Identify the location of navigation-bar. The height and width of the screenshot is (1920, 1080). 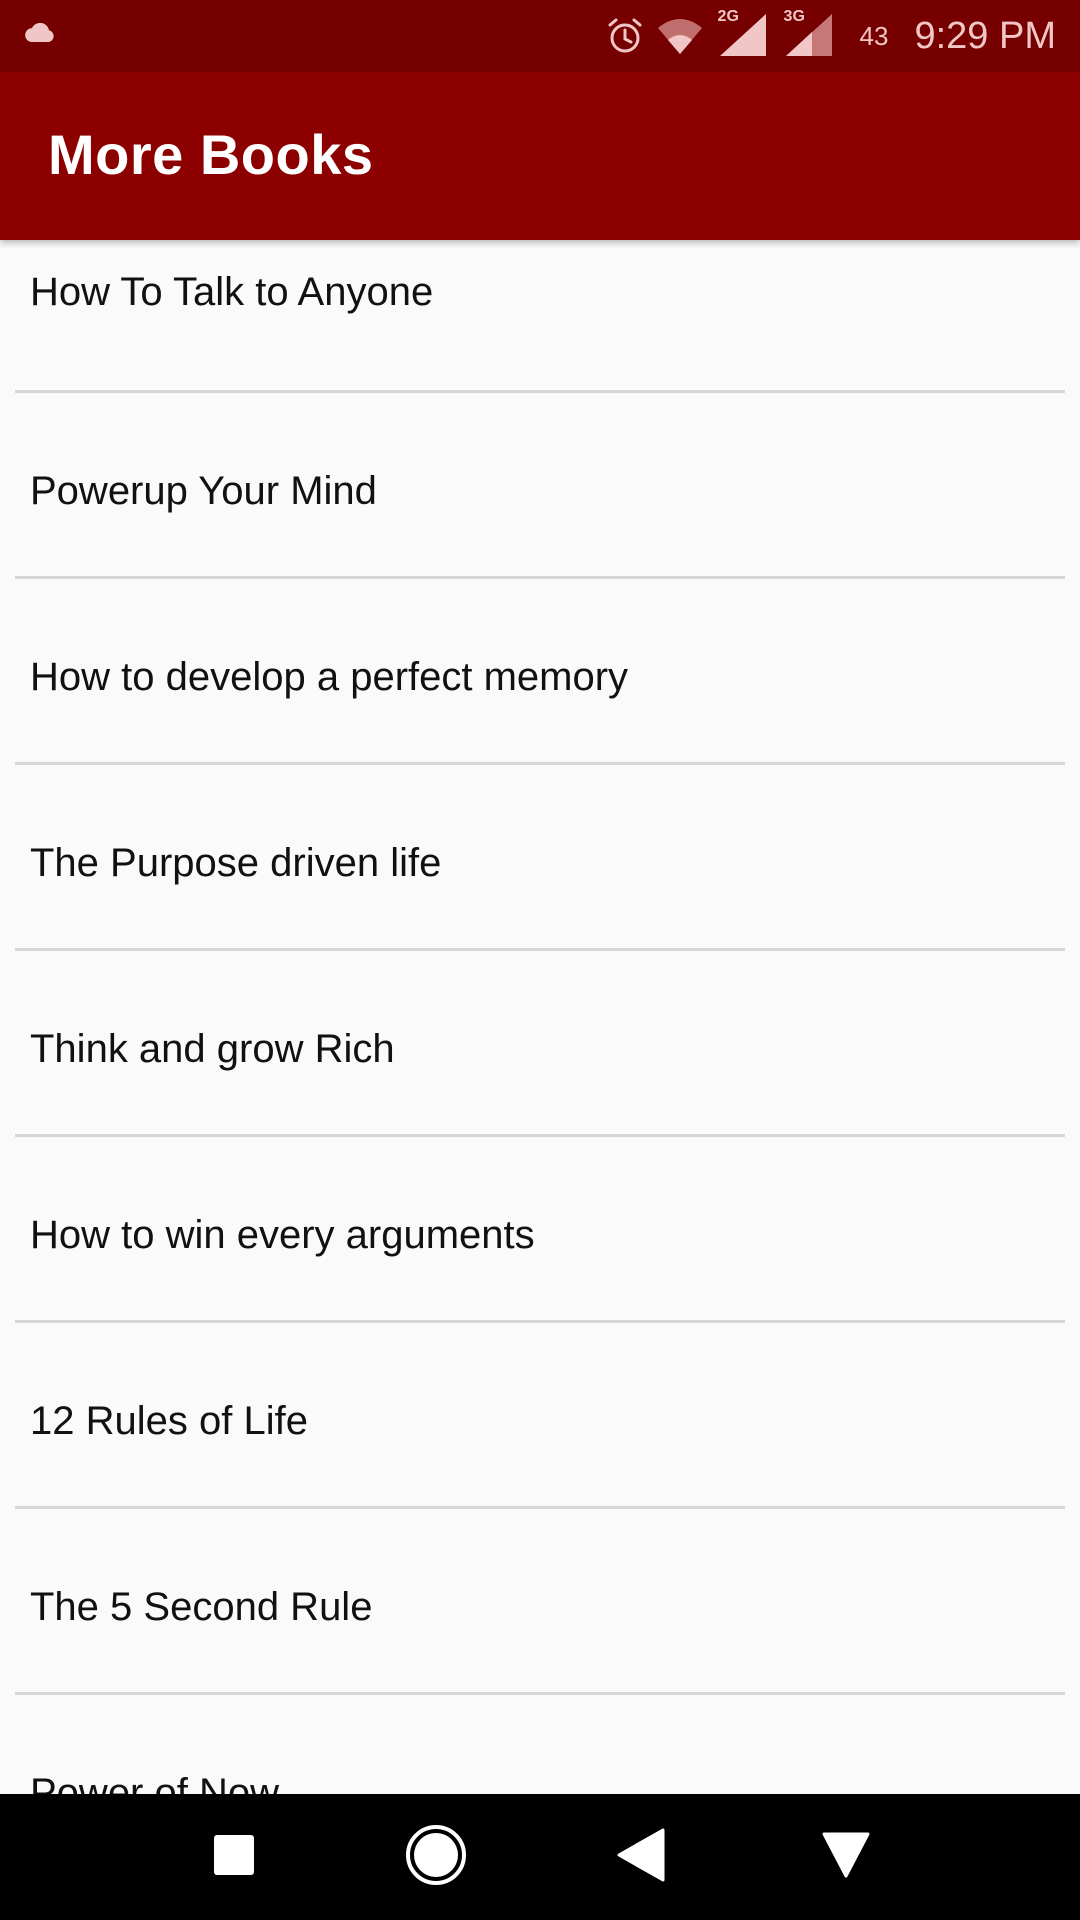
(540, 1857).